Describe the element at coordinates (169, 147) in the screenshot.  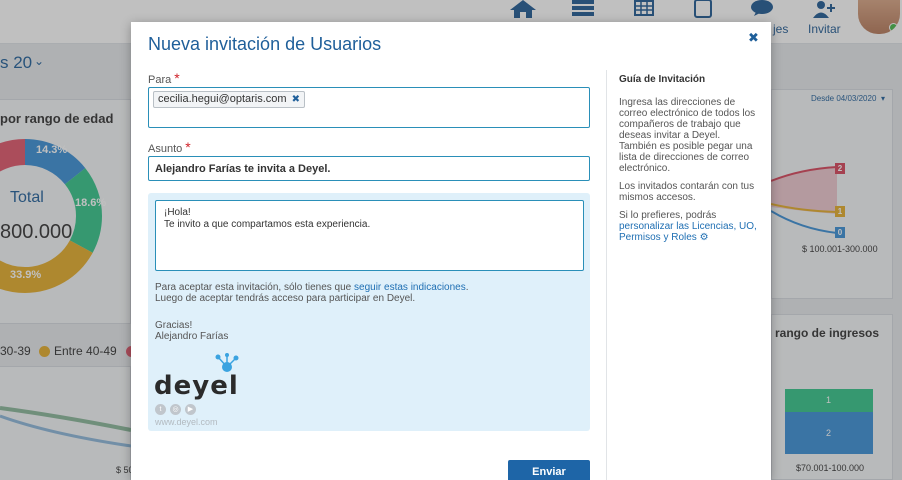
I see `subject-label: Asunto *` at that location.